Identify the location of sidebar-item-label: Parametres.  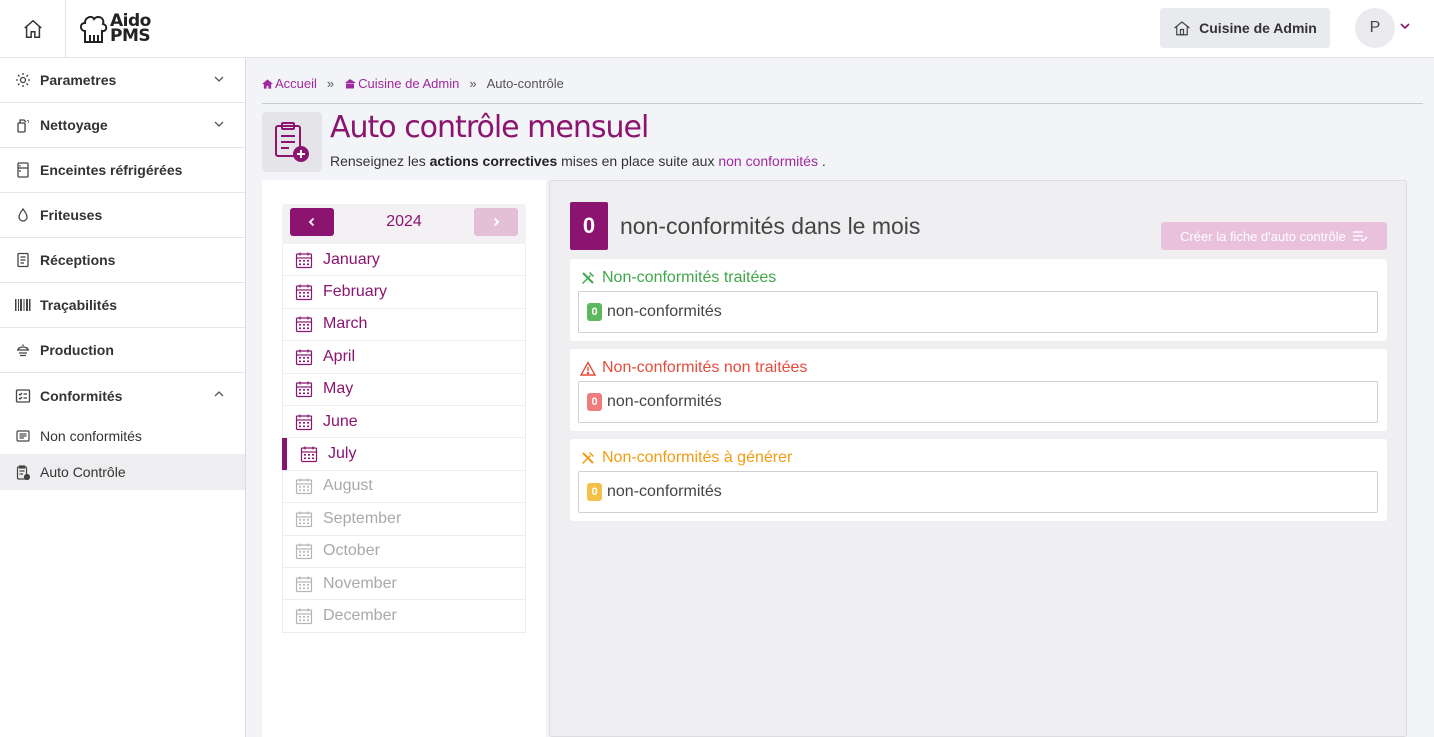
(78, 80).